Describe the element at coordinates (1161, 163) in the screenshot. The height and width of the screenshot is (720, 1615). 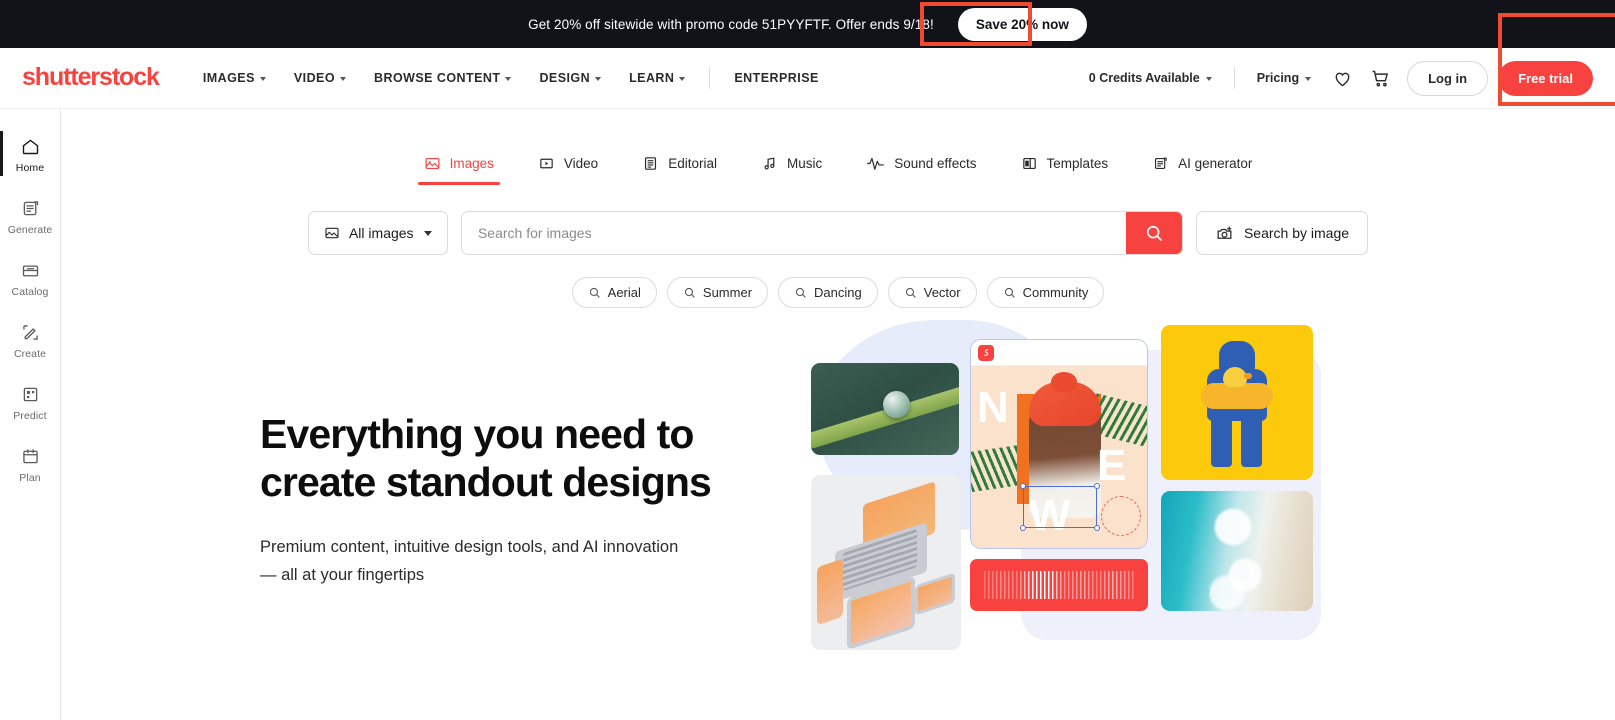
I see `ai-generator-icon` at that location.